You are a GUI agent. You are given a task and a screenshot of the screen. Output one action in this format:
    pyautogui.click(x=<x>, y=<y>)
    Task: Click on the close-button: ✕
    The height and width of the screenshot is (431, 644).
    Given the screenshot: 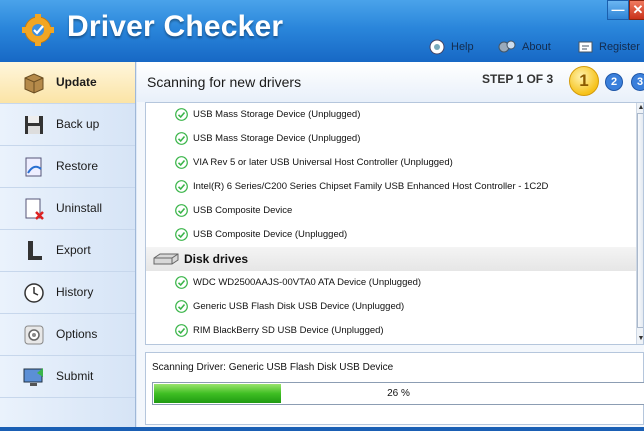 What is the action you would take?
    pyautogui.click(x=636, y=10)
    